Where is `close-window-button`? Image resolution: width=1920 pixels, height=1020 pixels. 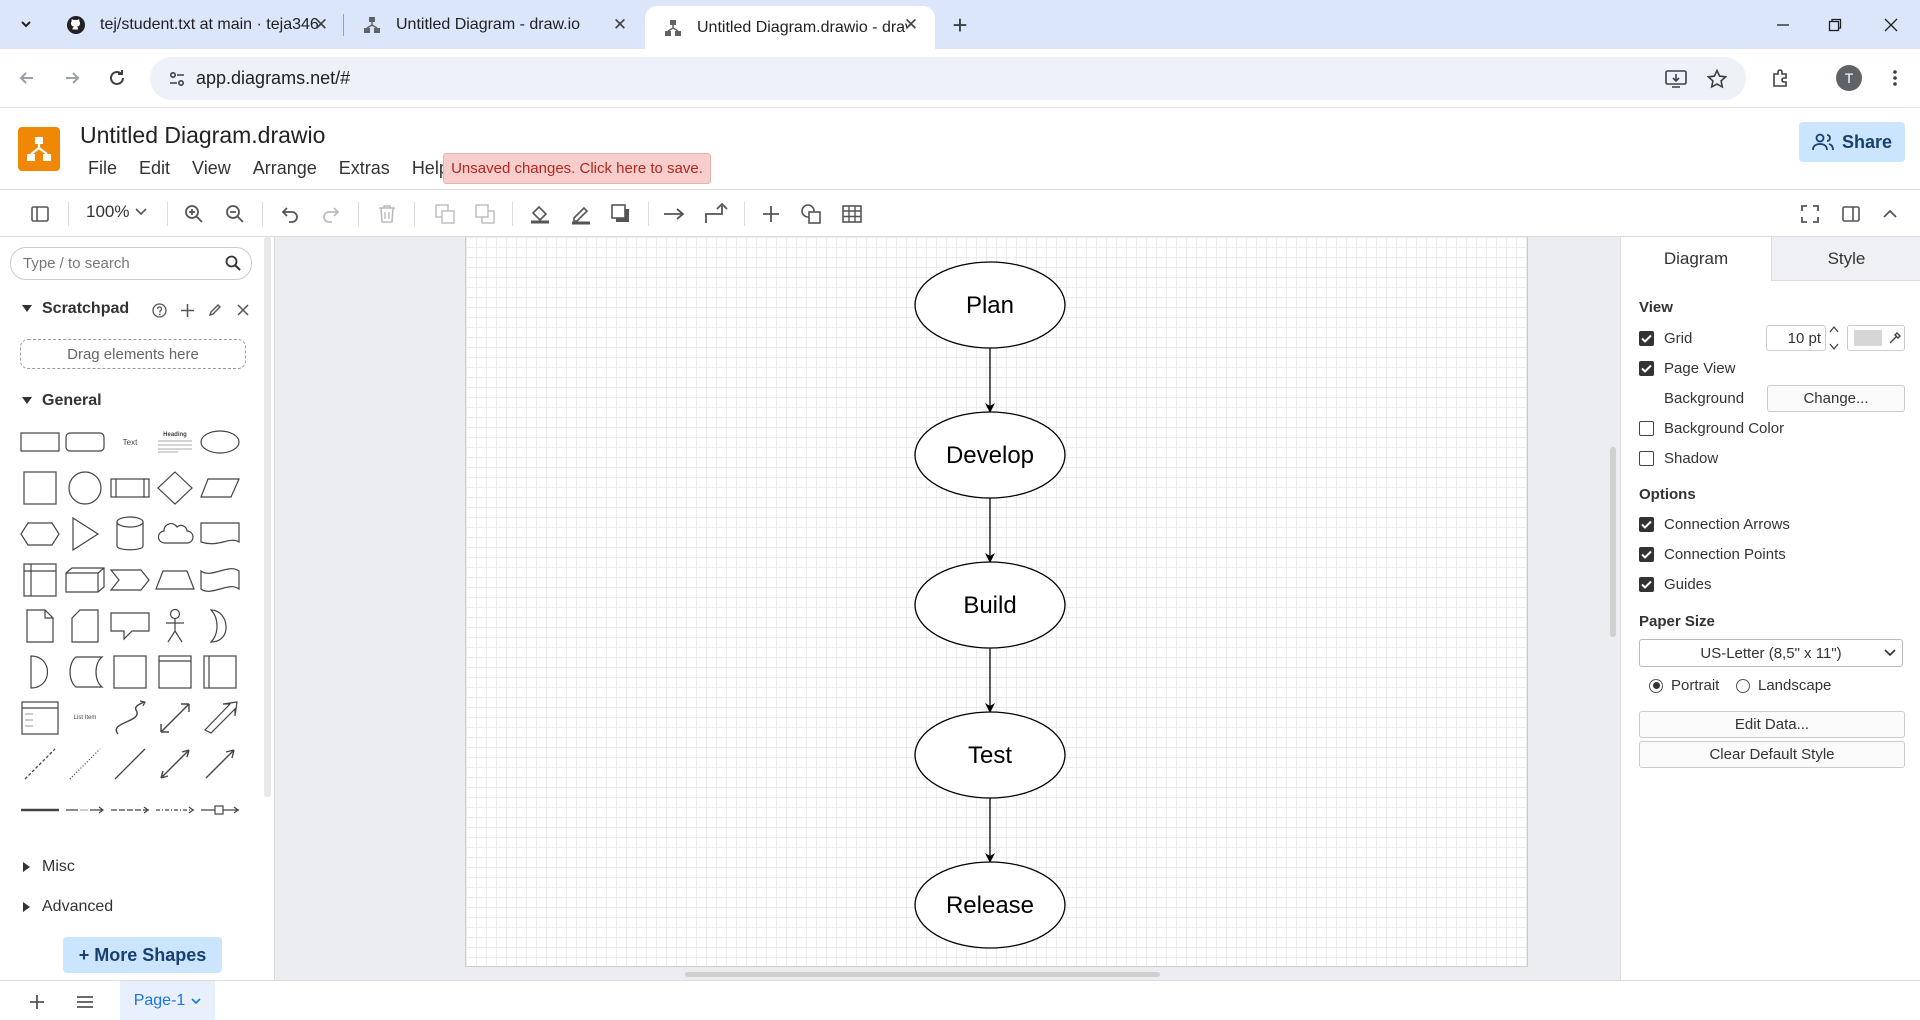 close-window-button is located at coordinates (1891, 24).